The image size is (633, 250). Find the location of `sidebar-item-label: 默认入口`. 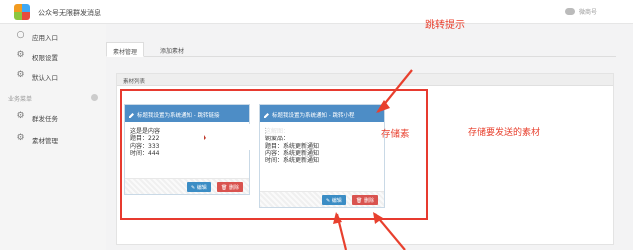

sidebar-item-label: 默认入口 is located at coordinates (45, 78).